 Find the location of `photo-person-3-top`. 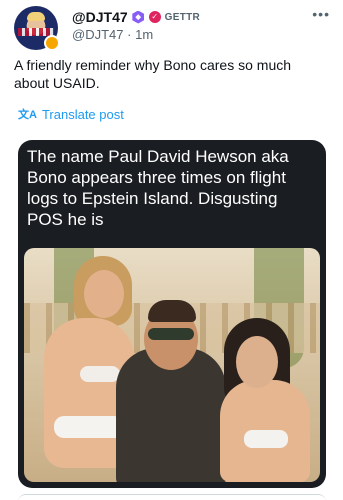

photo-person-3-top is located at coordinates (266, 439).